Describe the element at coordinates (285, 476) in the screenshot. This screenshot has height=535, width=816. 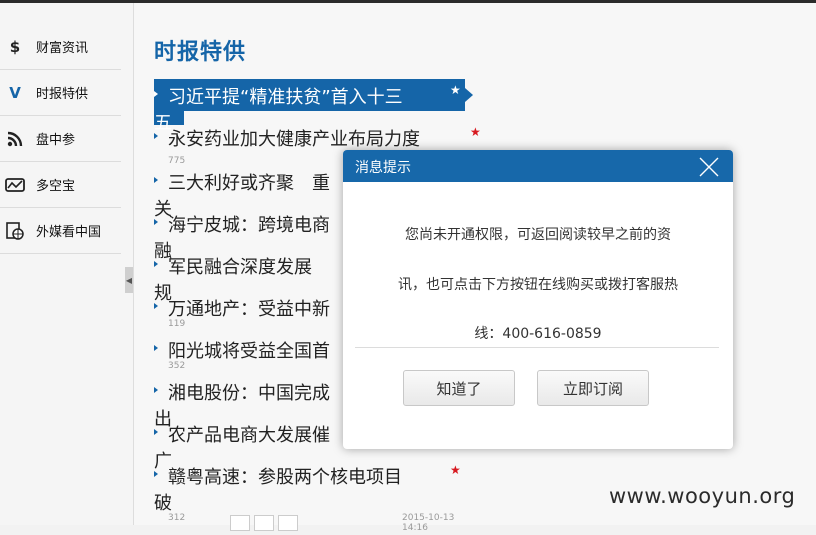
I see `news-title: 赣粤高速：参股两个核电项目` at that location.